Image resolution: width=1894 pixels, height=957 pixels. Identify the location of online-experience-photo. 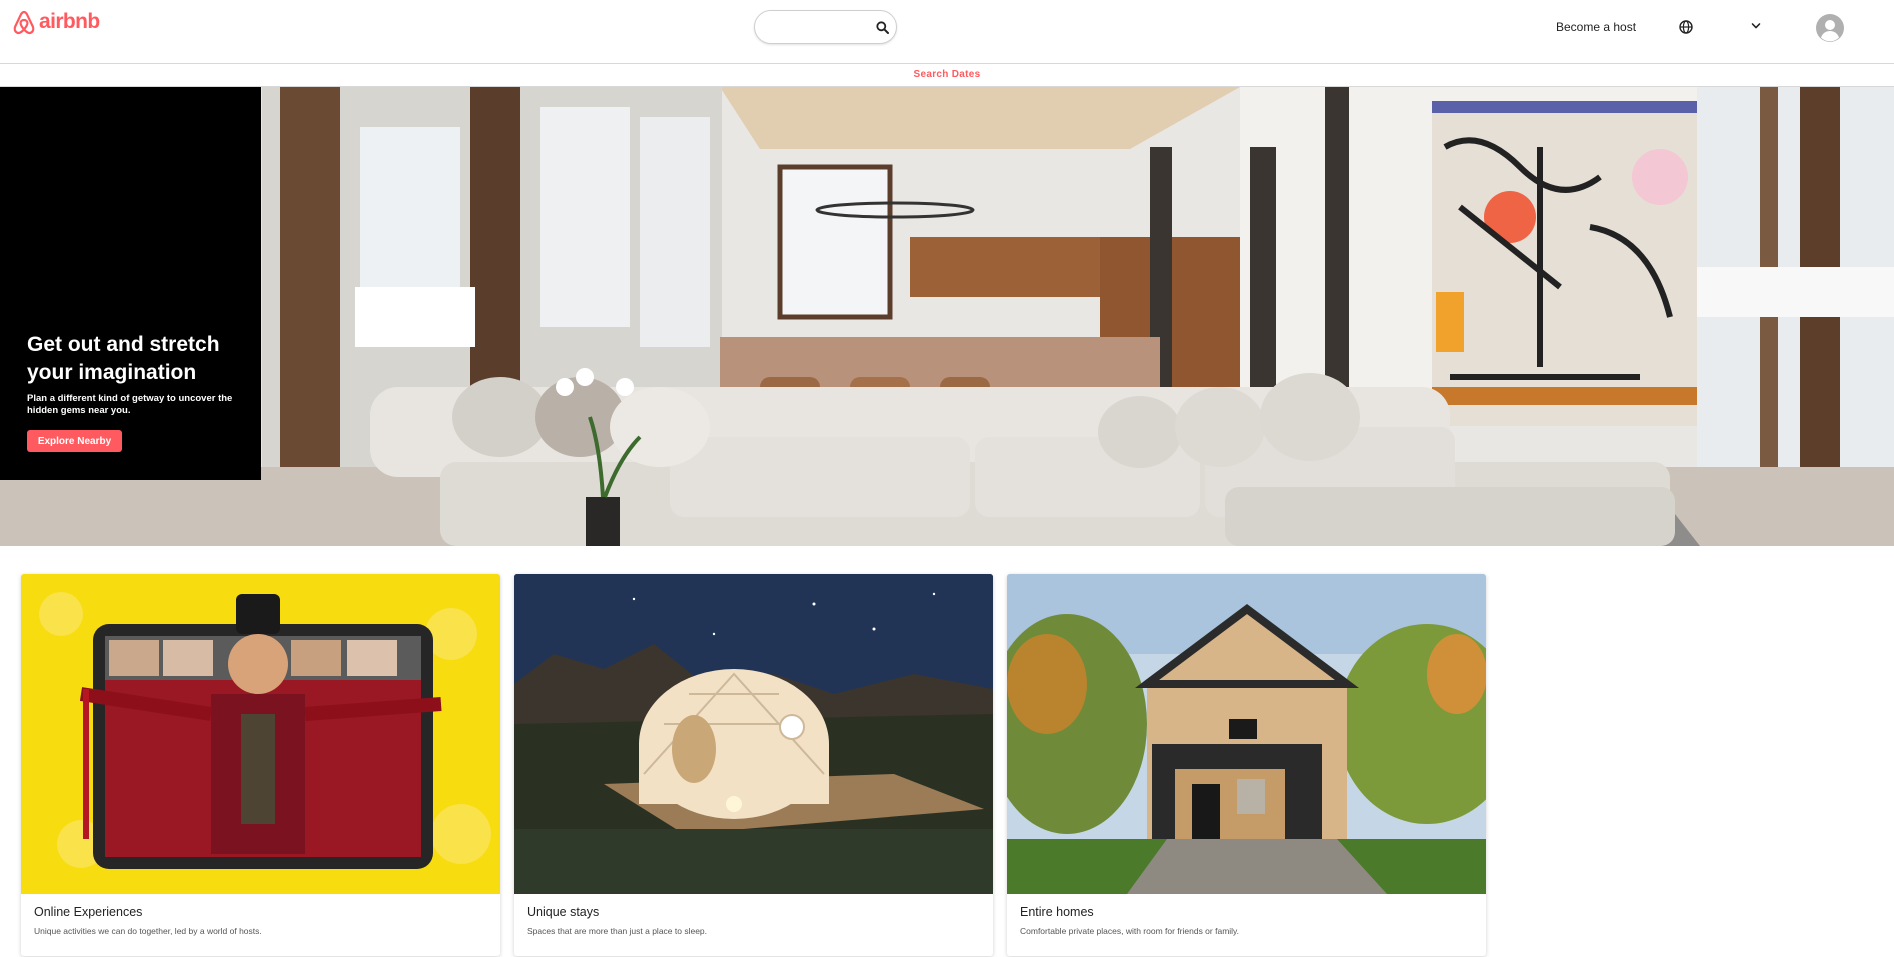
(260, 734).